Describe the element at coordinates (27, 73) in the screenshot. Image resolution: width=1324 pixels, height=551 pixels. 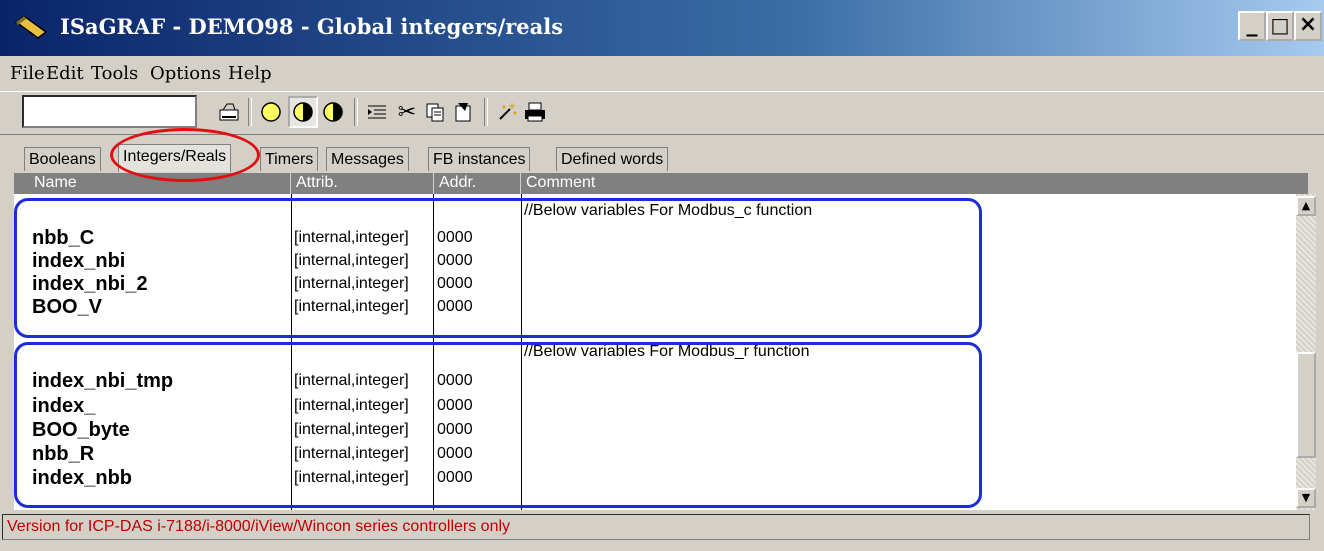
I see `menu-file: File` at that location.